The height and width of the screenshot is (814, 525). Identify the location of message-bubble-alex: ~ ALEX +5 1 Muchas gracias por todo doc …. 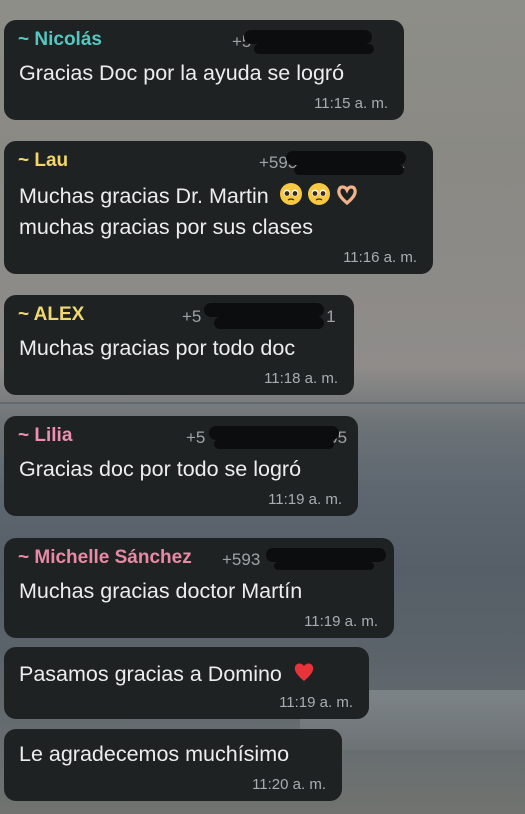
(179, 345).